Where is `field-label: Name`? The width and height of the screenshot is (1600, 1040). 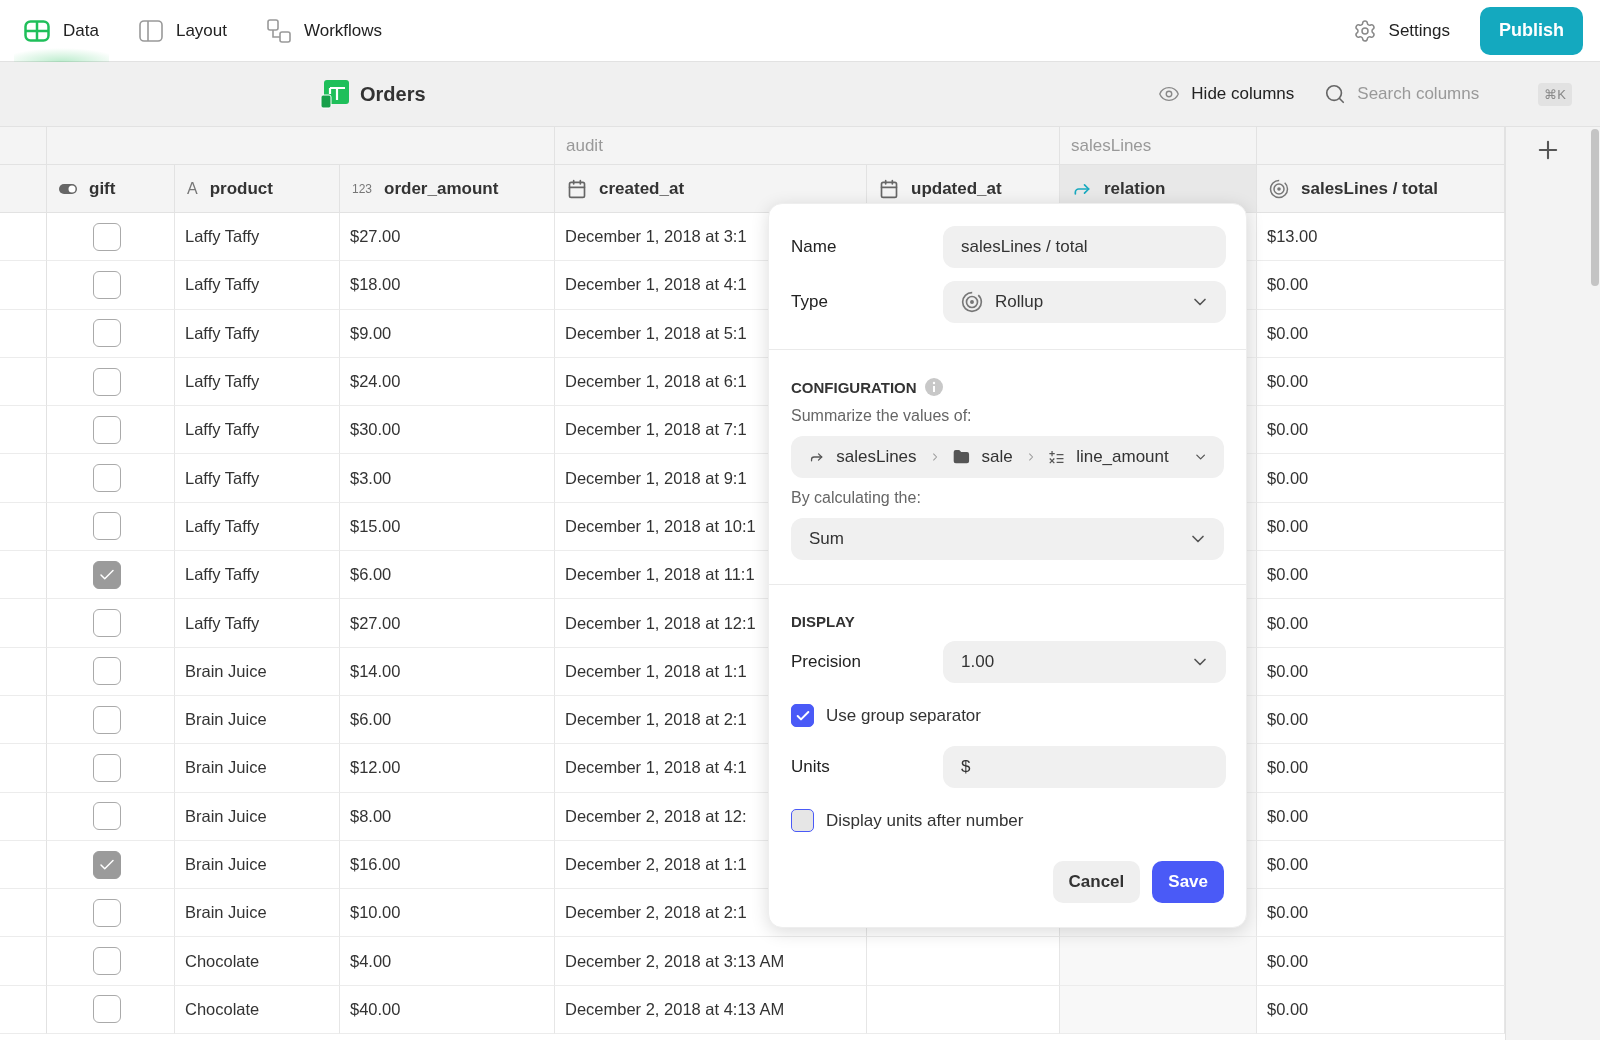
field-label: Name is located at coordinates (814, 247).